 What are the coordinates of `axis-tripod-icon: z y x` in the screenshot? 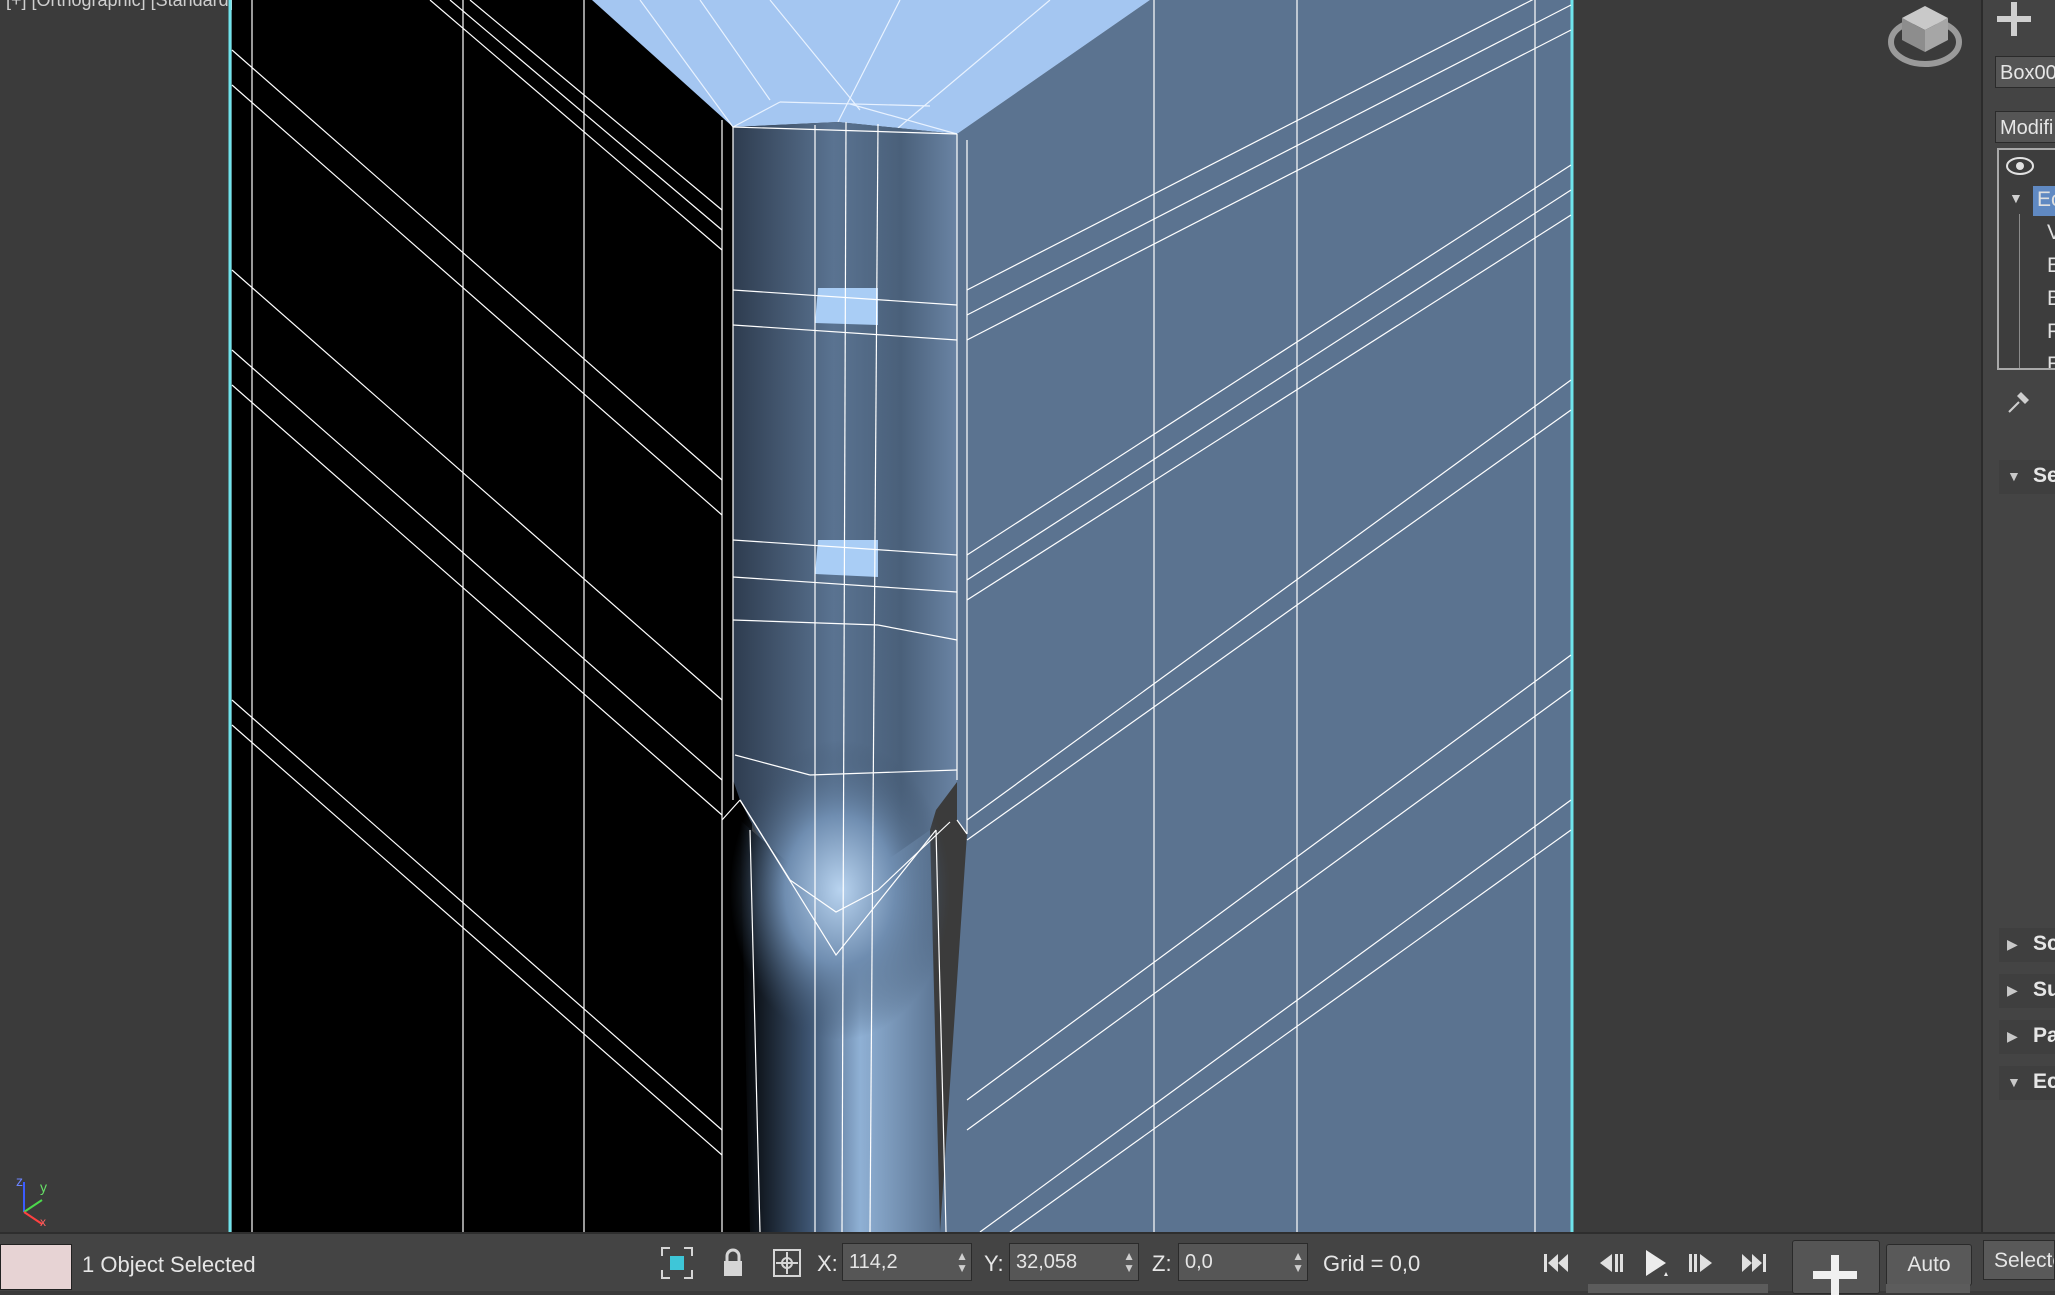 It's located at (31, 1199).